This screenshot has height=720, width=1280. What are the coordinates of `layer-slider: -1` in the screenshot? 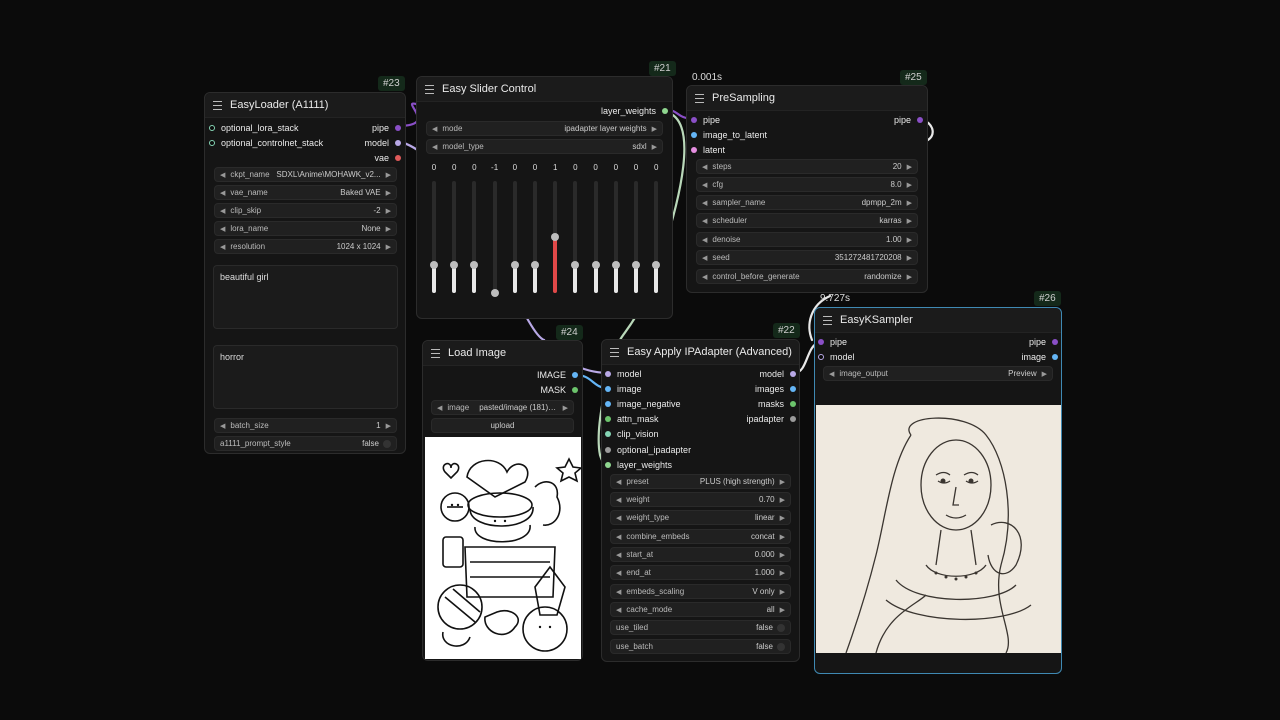 It's located at (495, 233).